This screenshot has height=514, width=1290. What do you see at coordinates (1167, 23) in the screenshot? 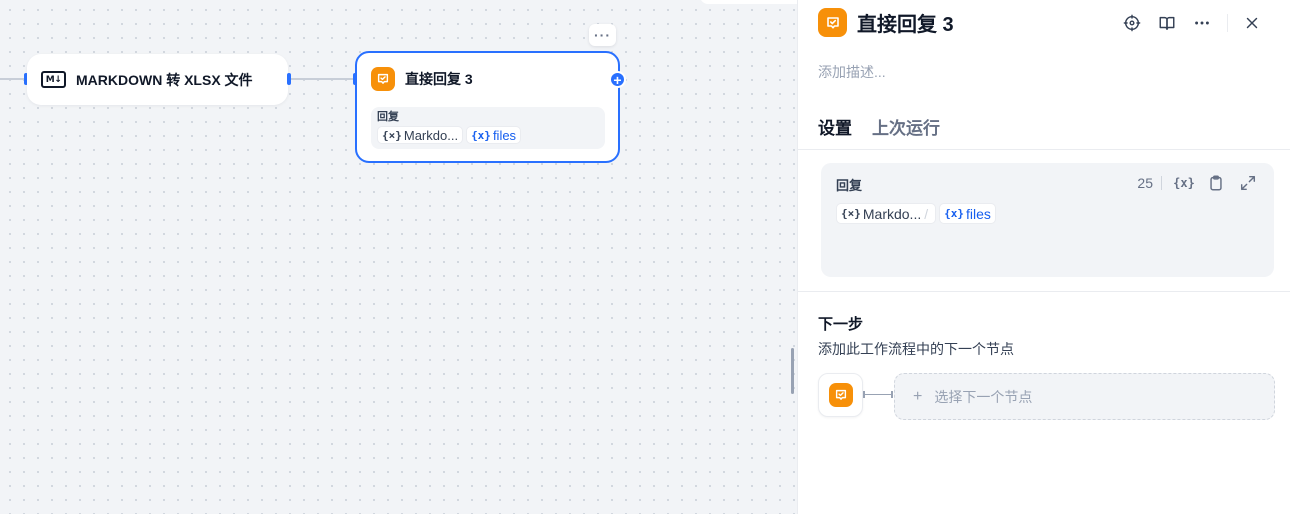
I see `help-book-icon` at bounding box center [1167, 23].